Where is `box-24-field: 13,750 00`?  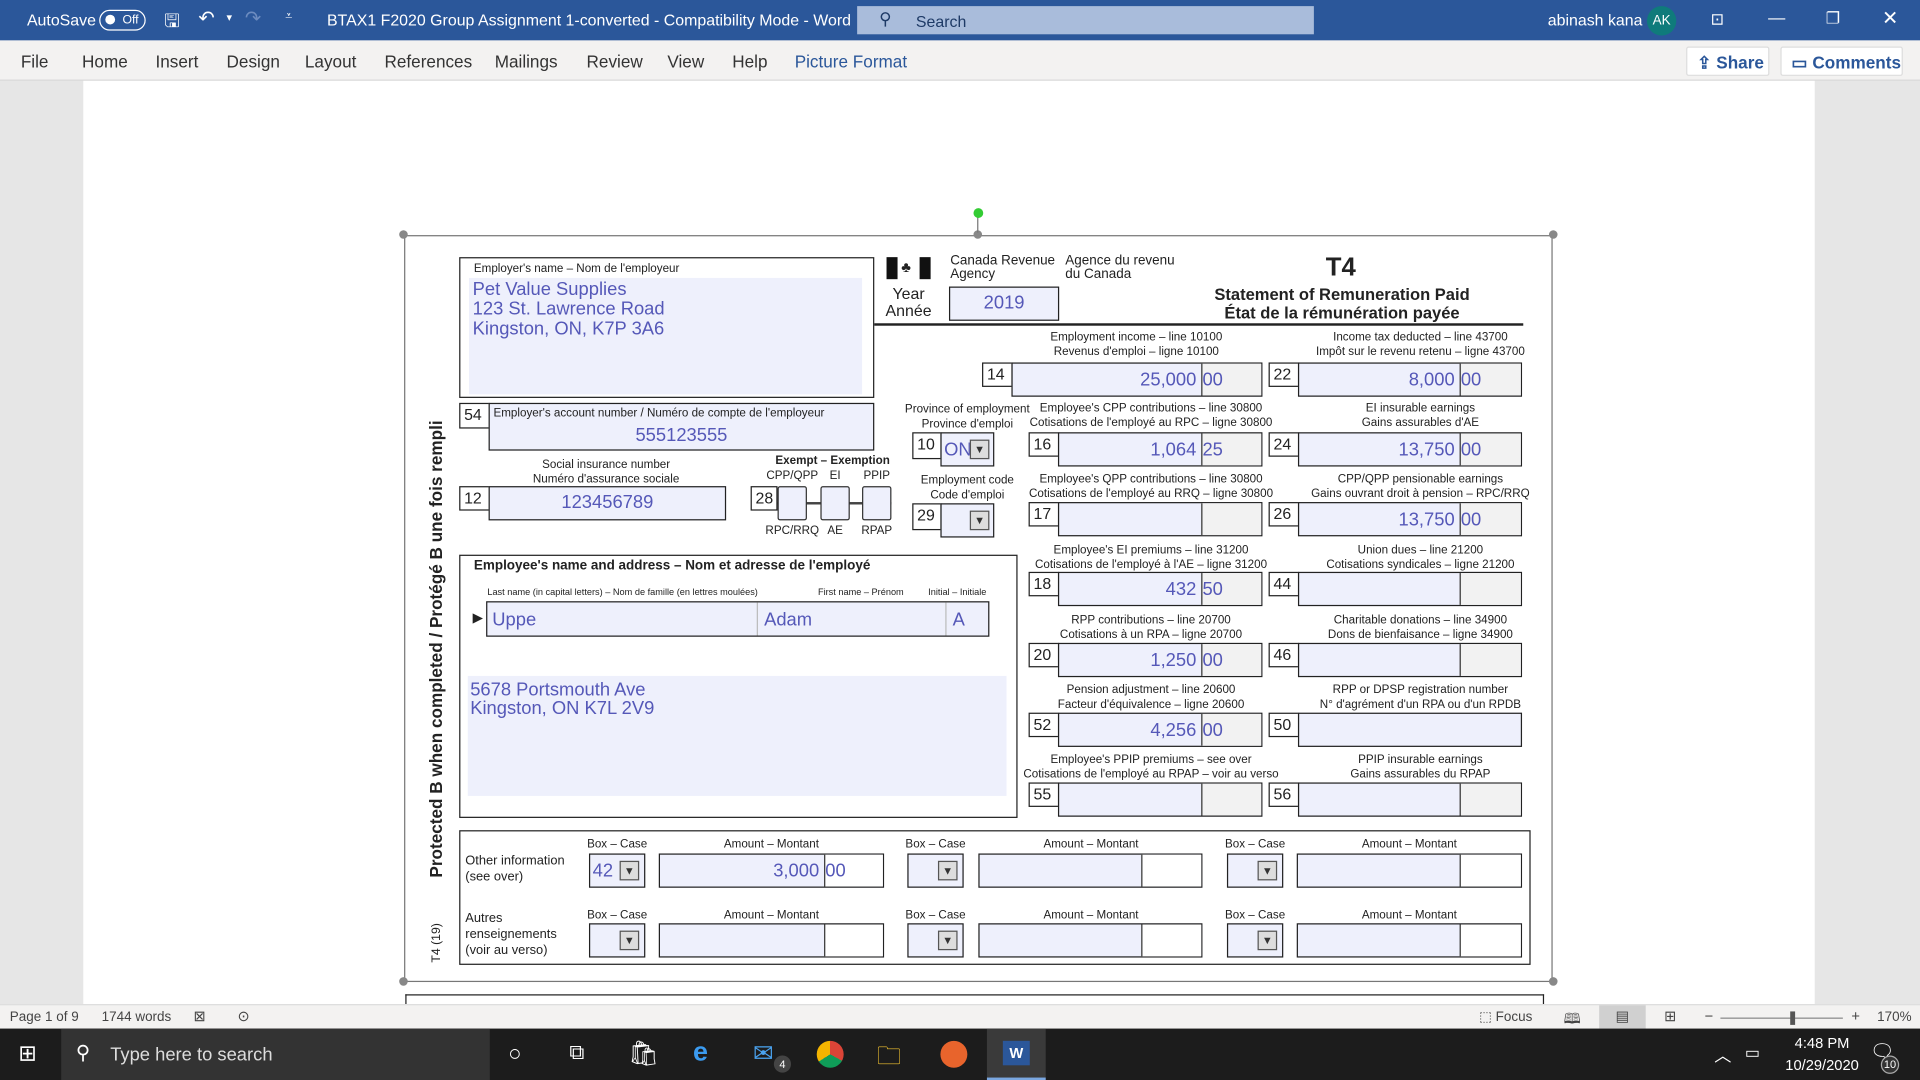 box-24-field: 13,750 00 is located at coordinates (1410, 449).